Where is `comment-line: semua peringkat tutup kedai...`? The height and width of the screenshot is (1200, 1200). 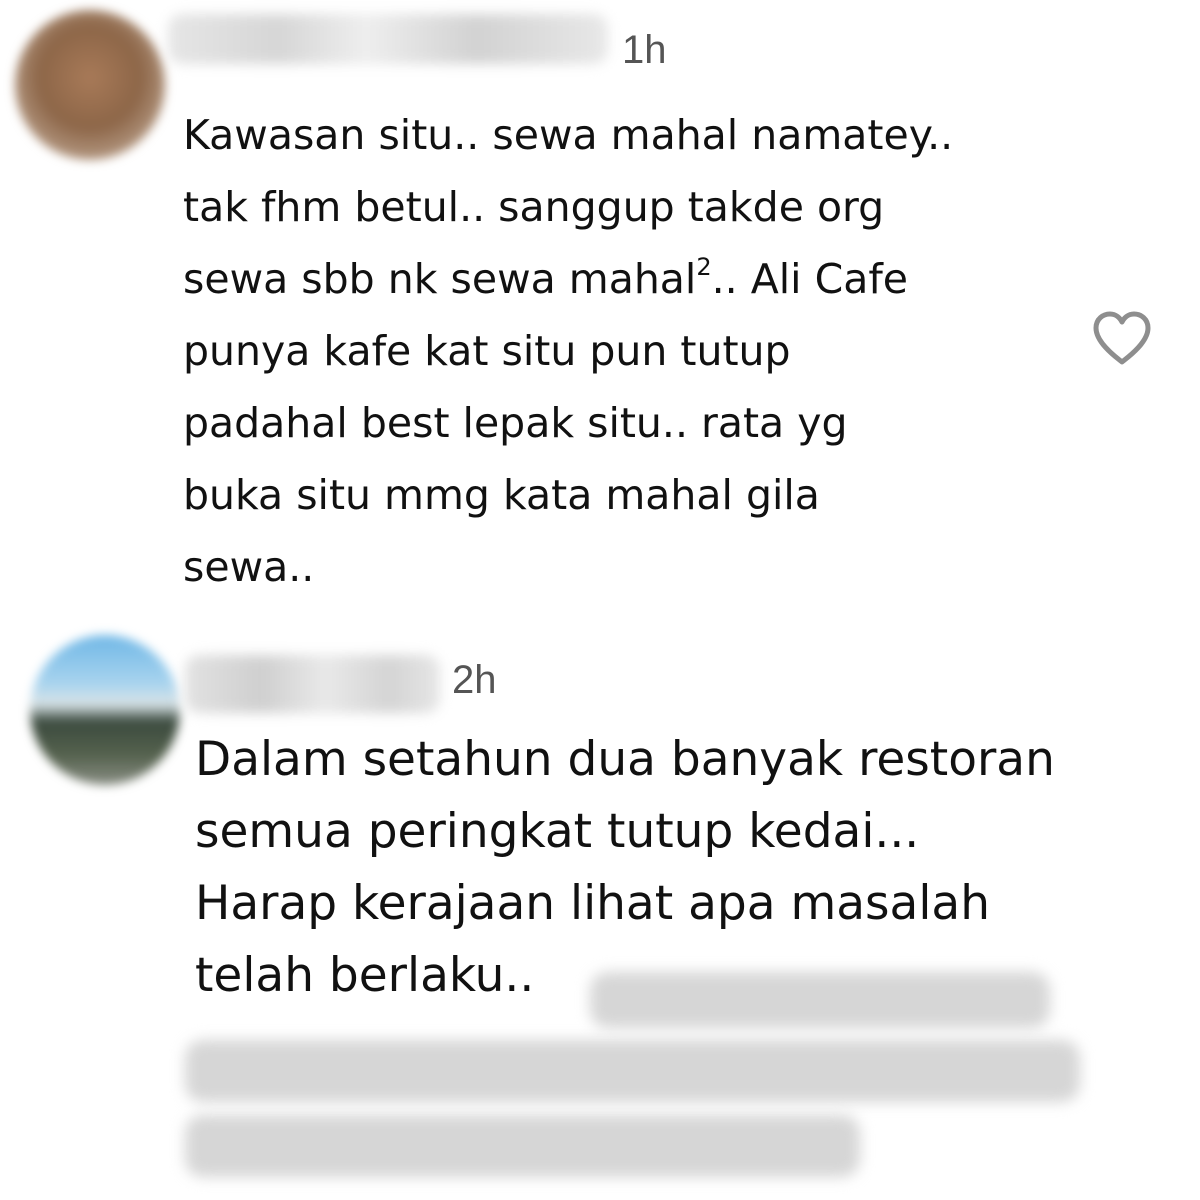
comment-line: semua peringkat tutup kedai... is located at coordinates (557, 831).